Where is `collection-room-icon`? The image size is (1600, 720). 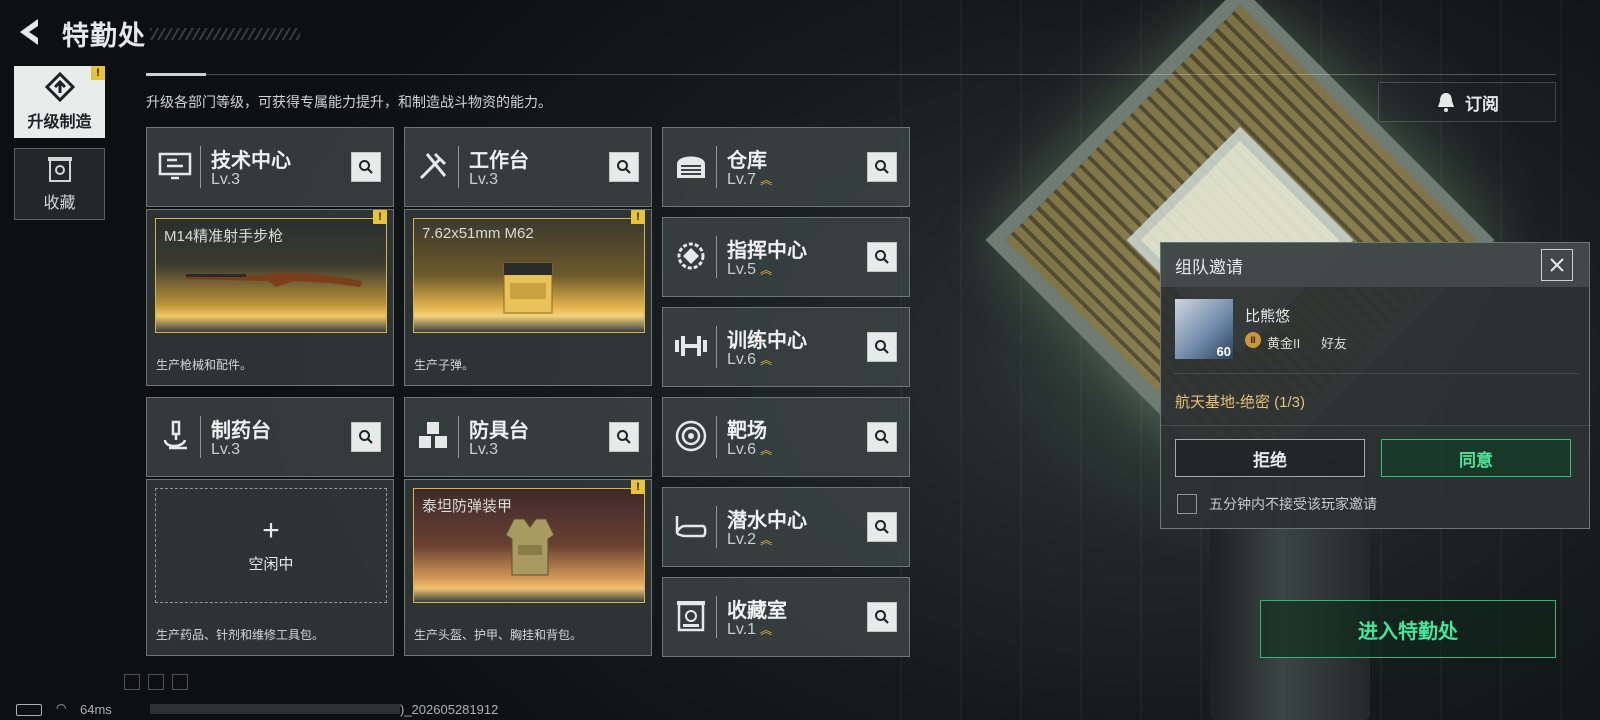
collection-room-icon is located at coordinates (691, 616).